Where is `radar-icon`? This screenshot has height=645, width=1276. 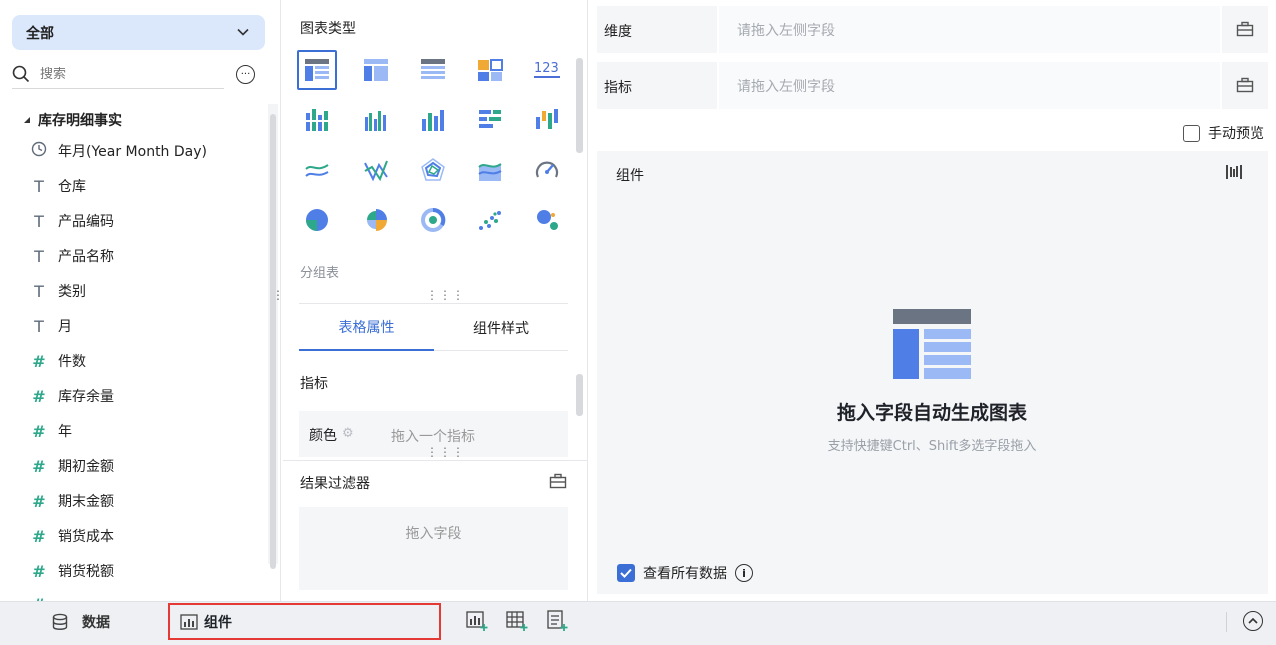 radar-icon is located at coordinates (433, 169).